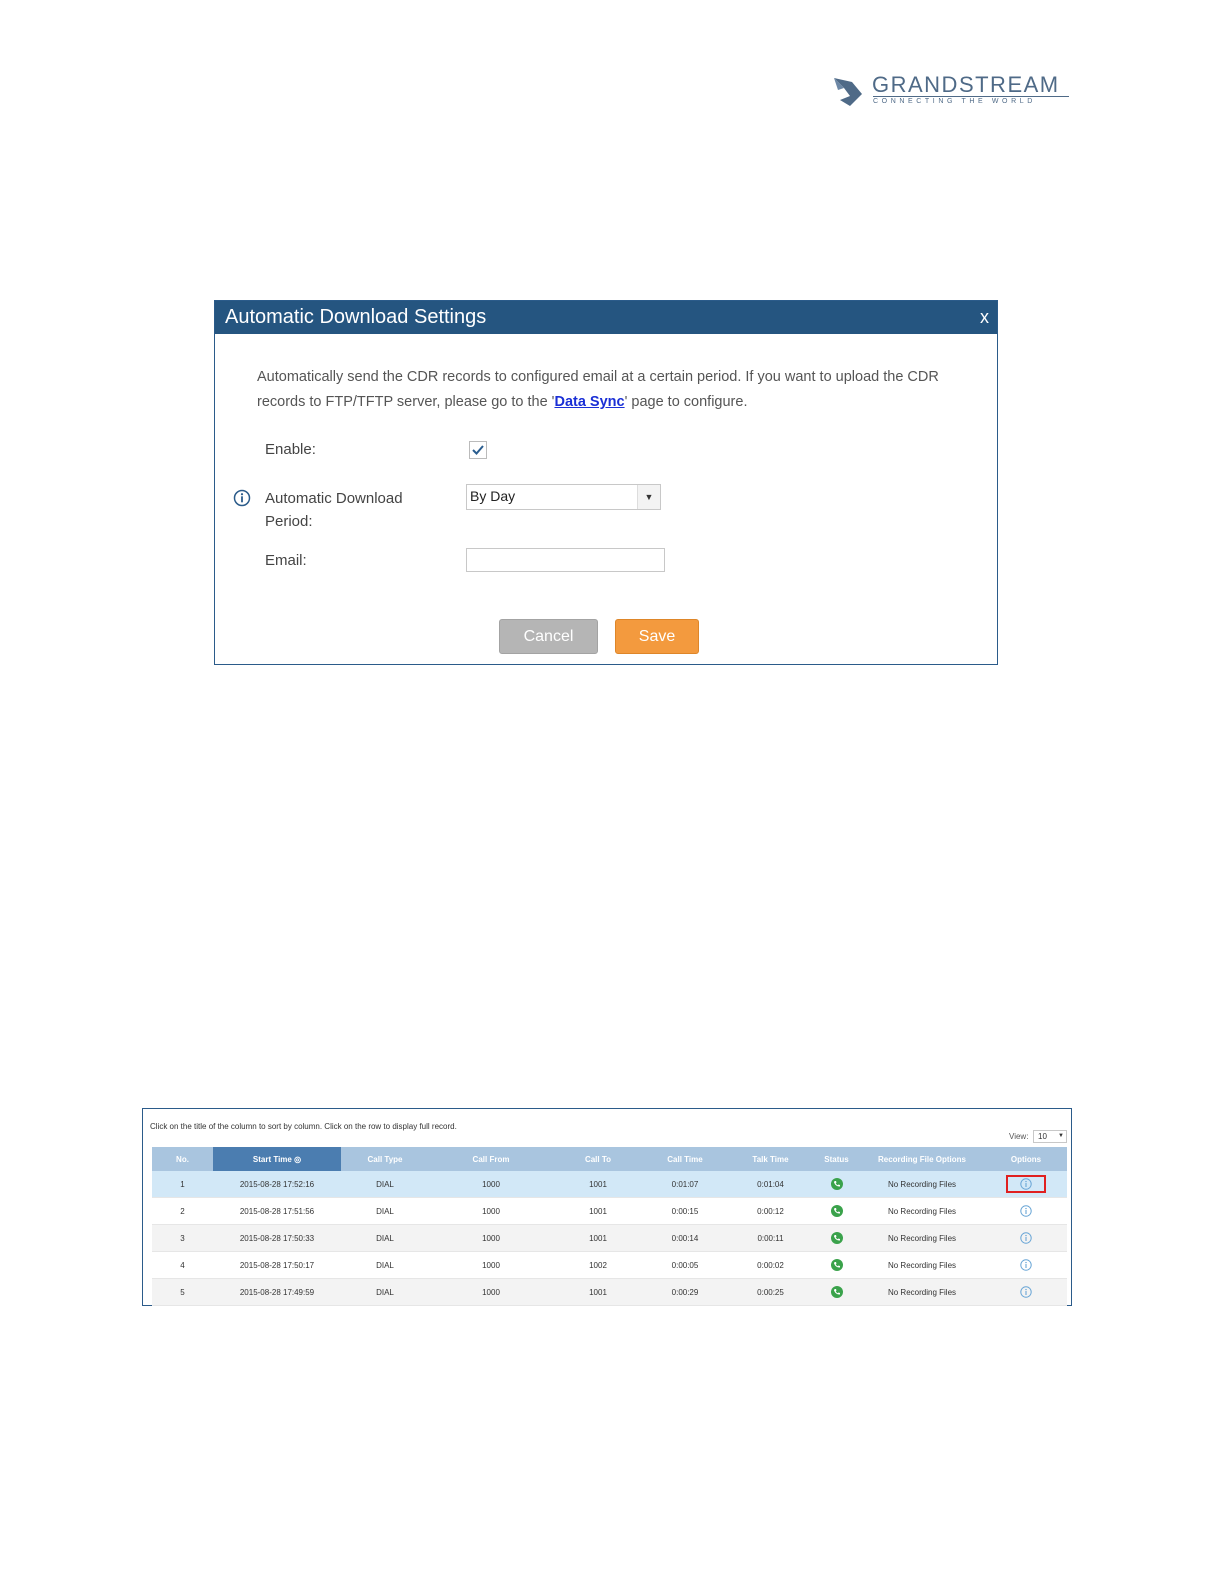 The image size is (1224, 1584). Describe the element at coordinates (848, 92) in the screenshot. I see `grandstream-logo-icon` at that location.